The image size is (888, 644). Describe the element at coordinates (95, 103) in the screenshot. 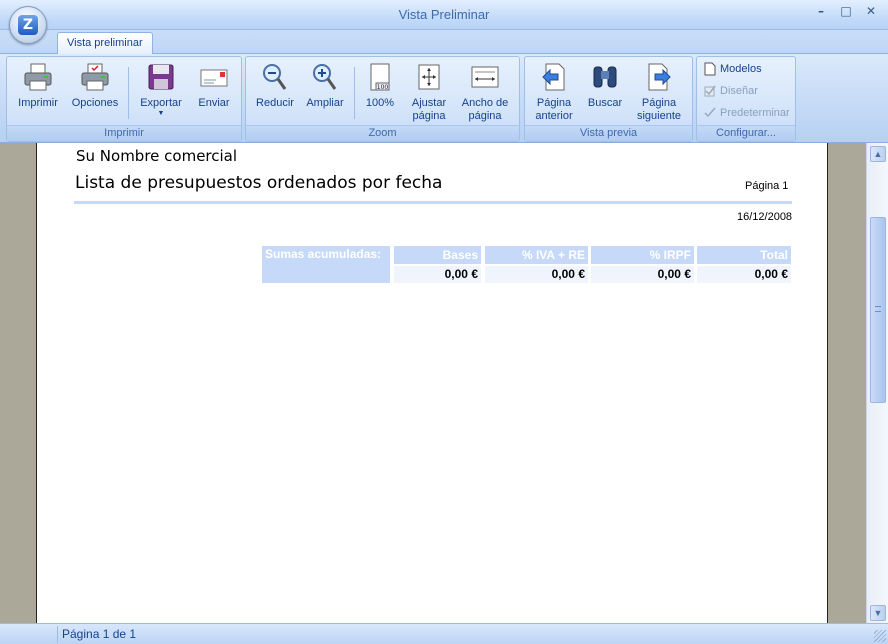

I see `opciones-label: Opciones` at that location.